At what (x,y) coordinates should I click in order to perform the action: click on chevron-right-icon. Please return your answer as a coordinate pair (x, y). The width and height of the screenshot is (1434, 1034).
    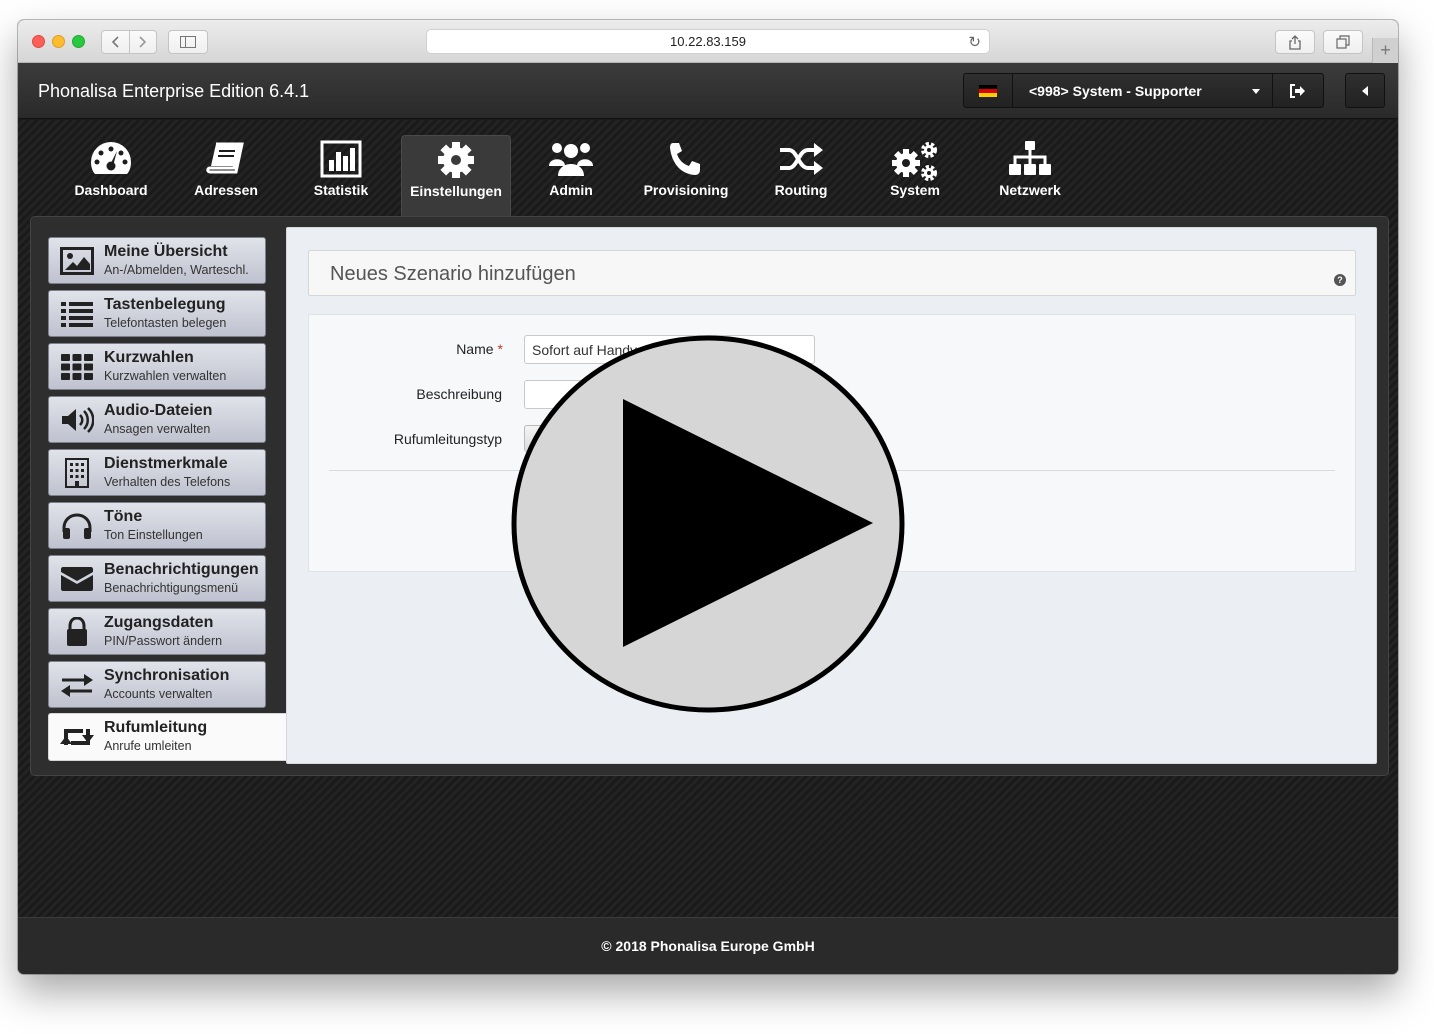
    Looking at the image, I should click on (142, 42).